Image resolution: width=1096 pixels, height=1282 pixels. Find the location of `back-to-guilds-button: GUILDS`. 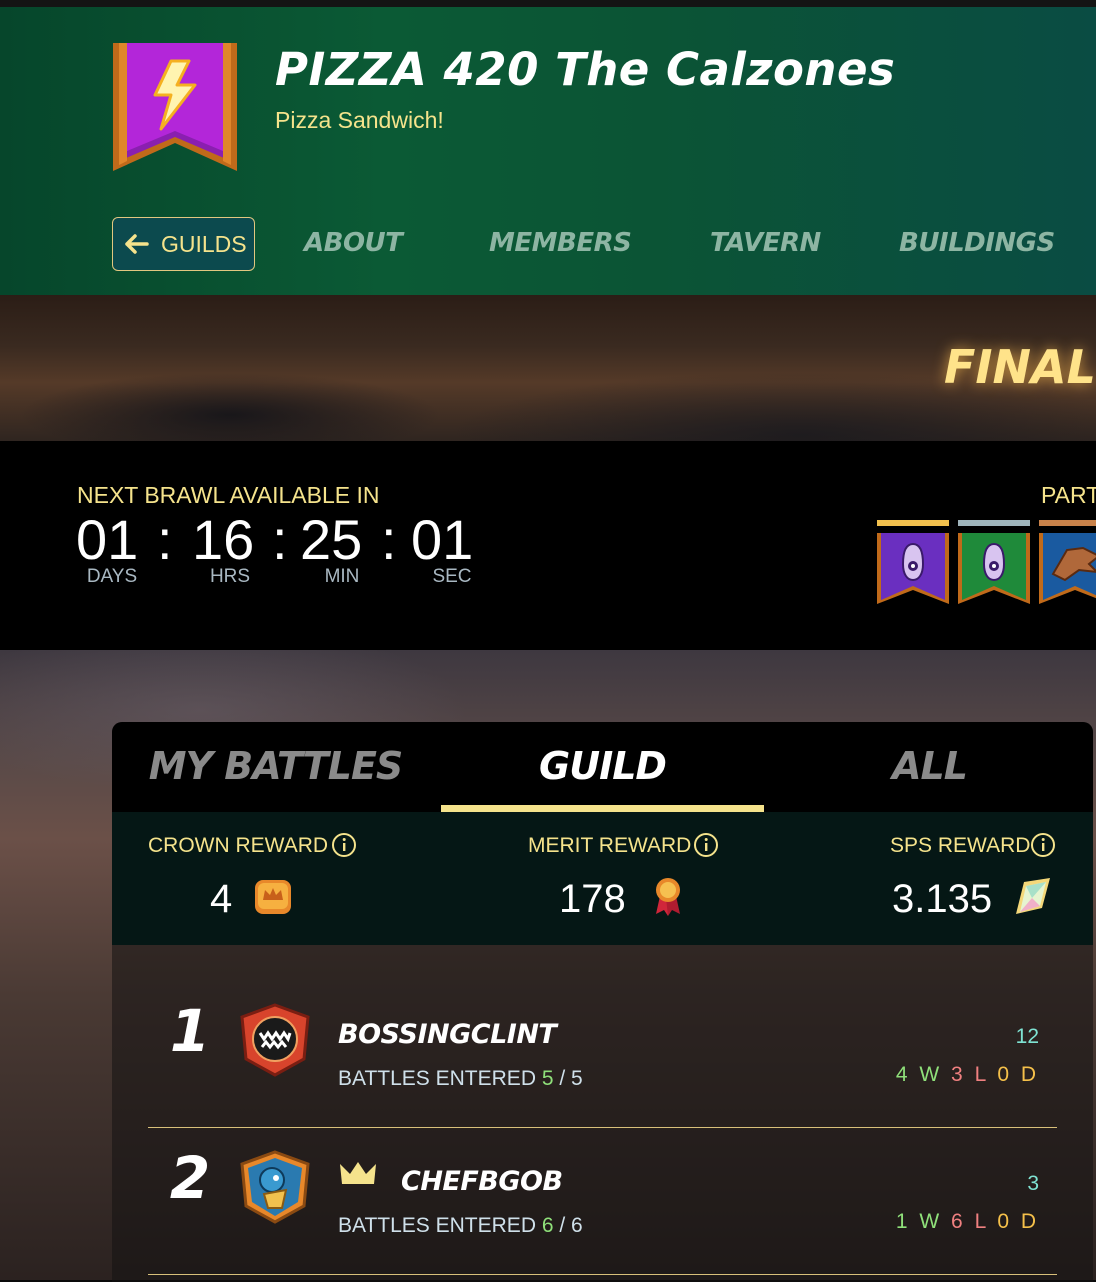

back-to-guilds-button: GUILDS is located at coordinates (183, 244).